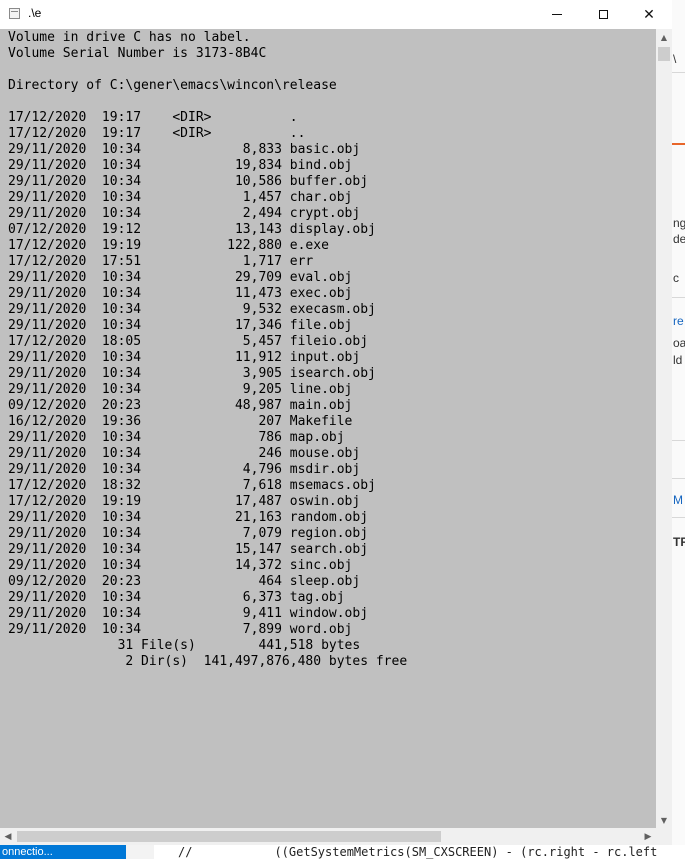 This screenshot has width=685, height=859. I want to click on maximize-icon, so click(603, 14).